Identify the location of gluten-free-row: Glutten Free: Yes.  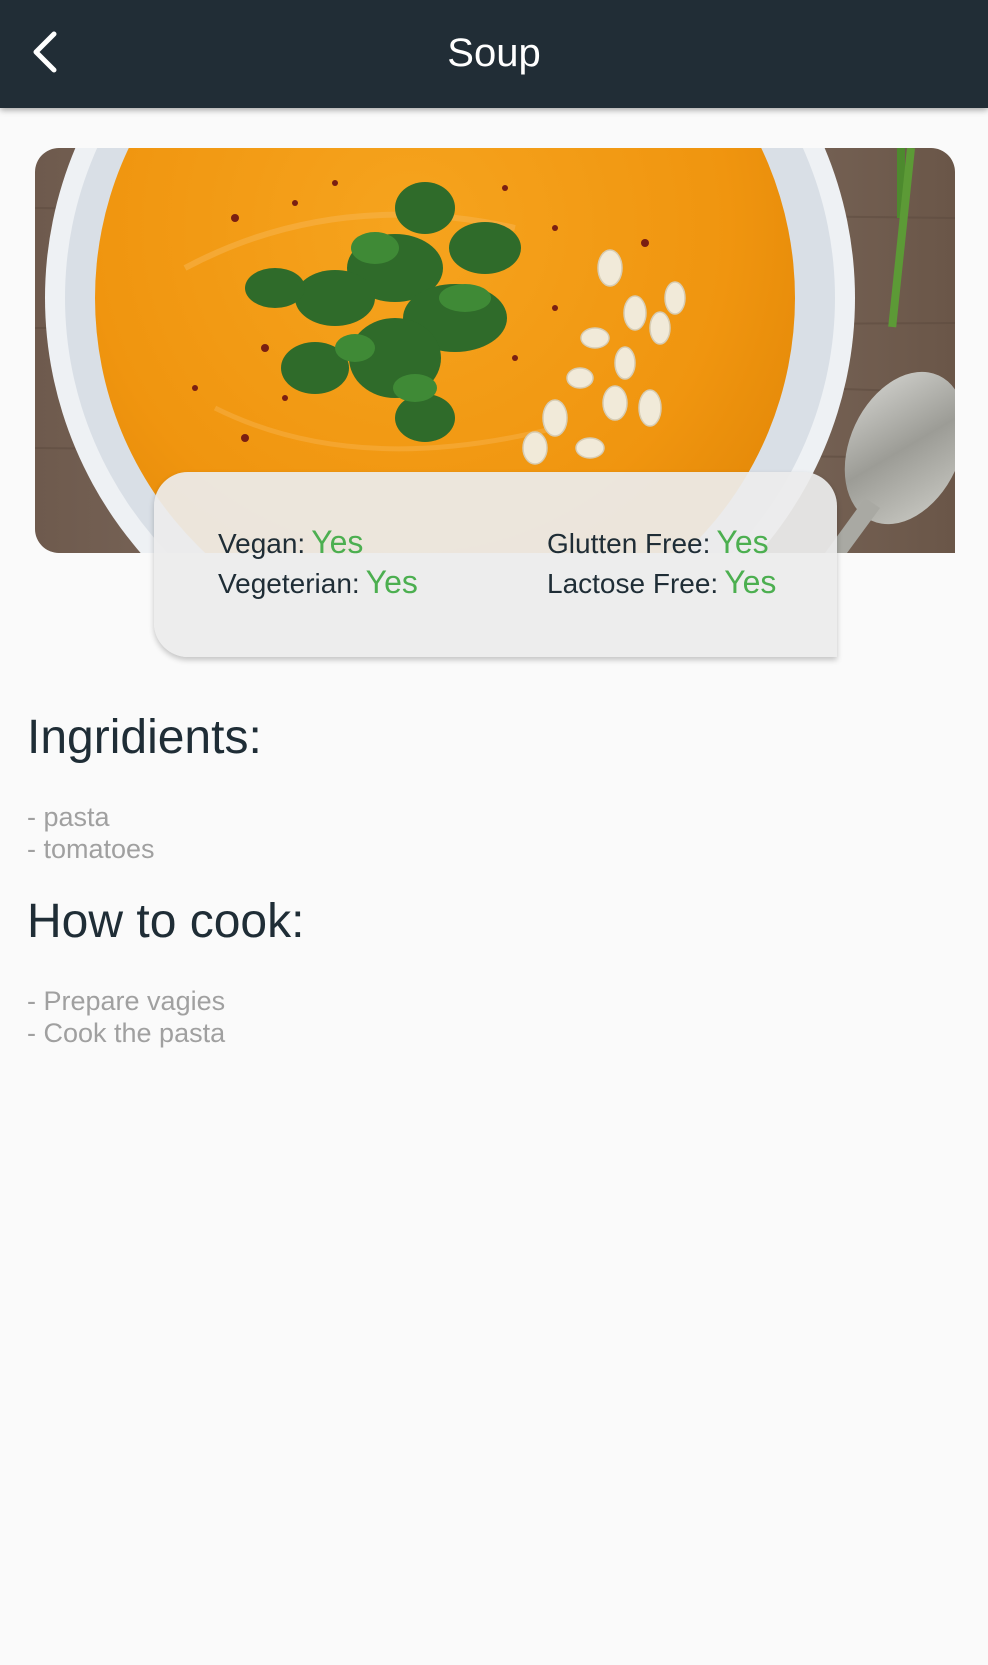
(658, 542).